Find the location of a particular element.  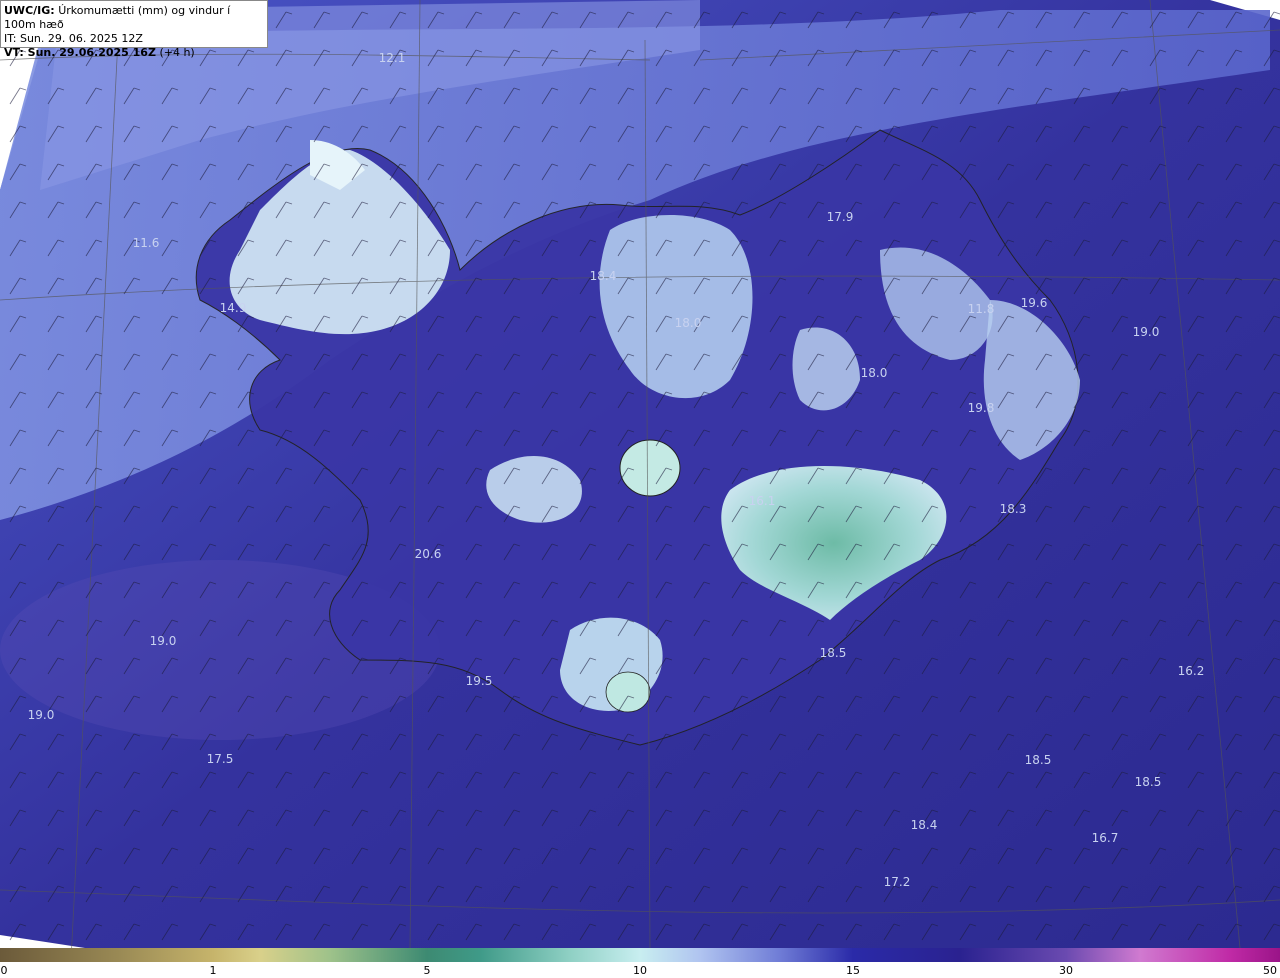

product-code: UWC/IG: is located at coordinates (29, 10).